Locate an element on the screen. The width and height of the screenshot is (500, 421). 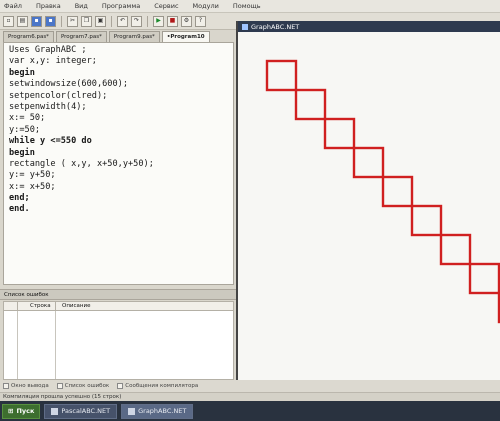
open-icon: ▤ is located at coordinates (22, 21).